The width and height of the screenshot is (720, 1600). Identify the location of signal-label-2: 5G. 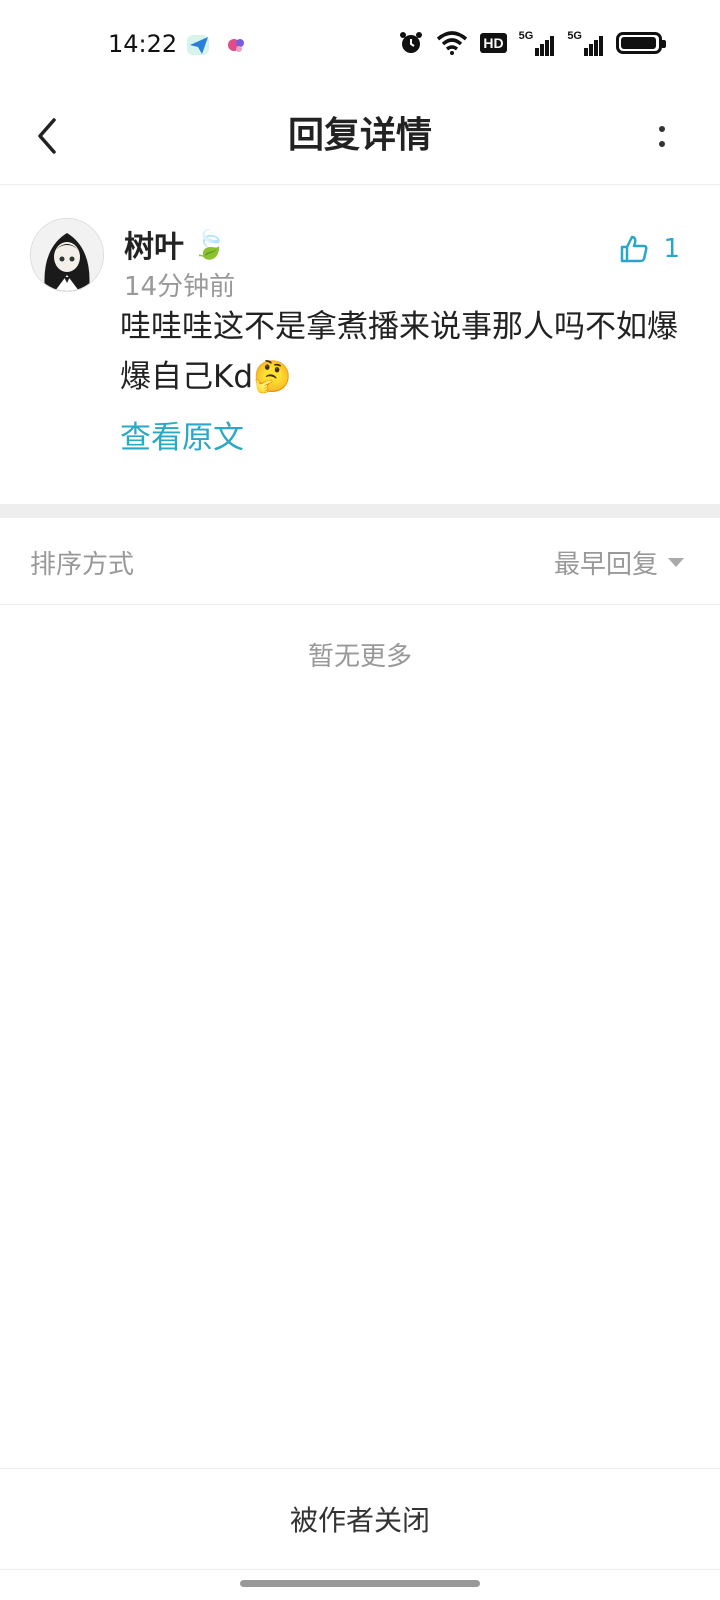
(574, 36).